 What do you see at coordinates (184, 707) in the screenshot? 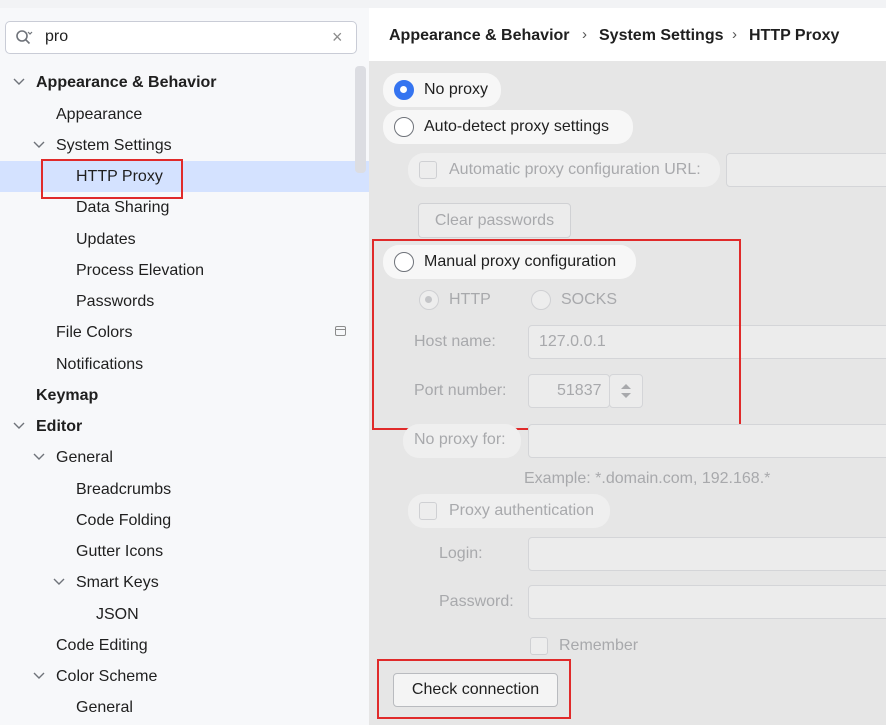
I see `tree-item-color-scheme-general: General` at bounding box center [184, 707].